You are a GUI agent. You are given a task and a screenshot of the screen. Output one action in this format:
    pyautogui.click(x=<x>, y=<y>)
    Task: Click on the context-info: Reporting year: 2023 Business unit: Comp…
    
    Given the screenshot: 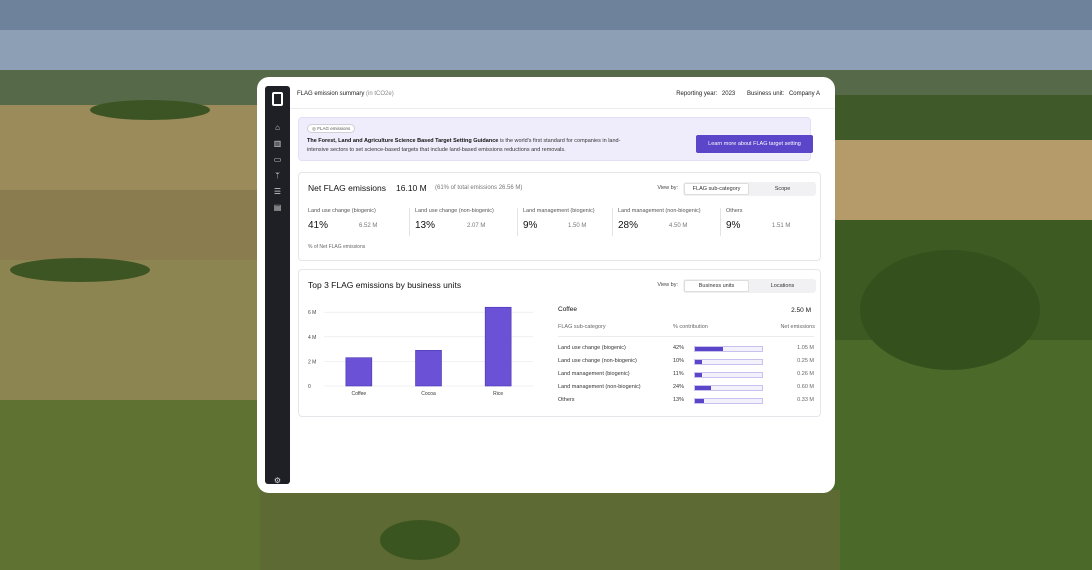 What is the action you would take?
    pyautogui.click(x=743, y=94)
    